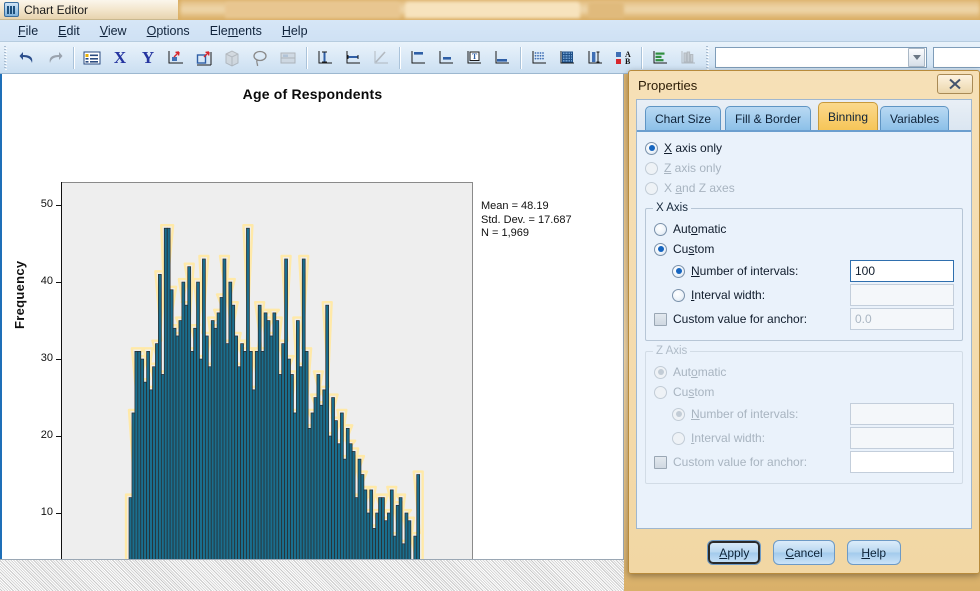 The width and height of the screenshot is (980, 591). What do you see at coordinates (804, 552) in the screenshot?
I see `cancel-button: Cancel` at bounding box center [804, 552].